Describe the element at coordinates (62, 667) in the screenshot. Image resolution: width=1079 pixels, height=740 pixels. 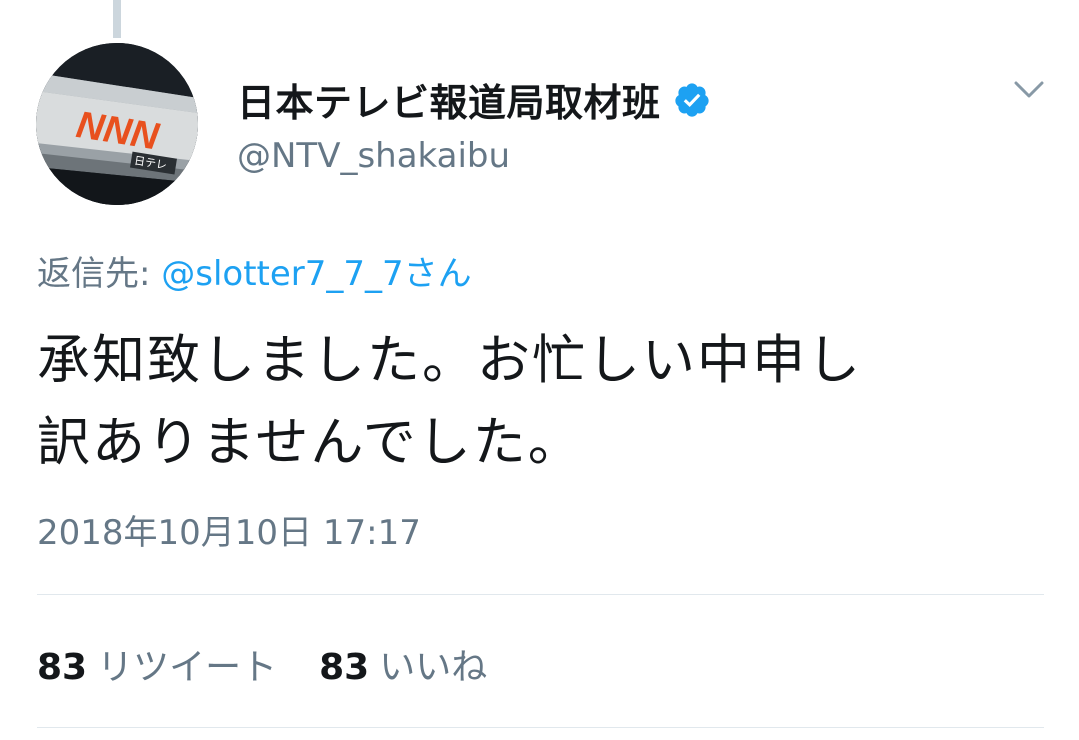
I see `retweets-count: 83` at that location.